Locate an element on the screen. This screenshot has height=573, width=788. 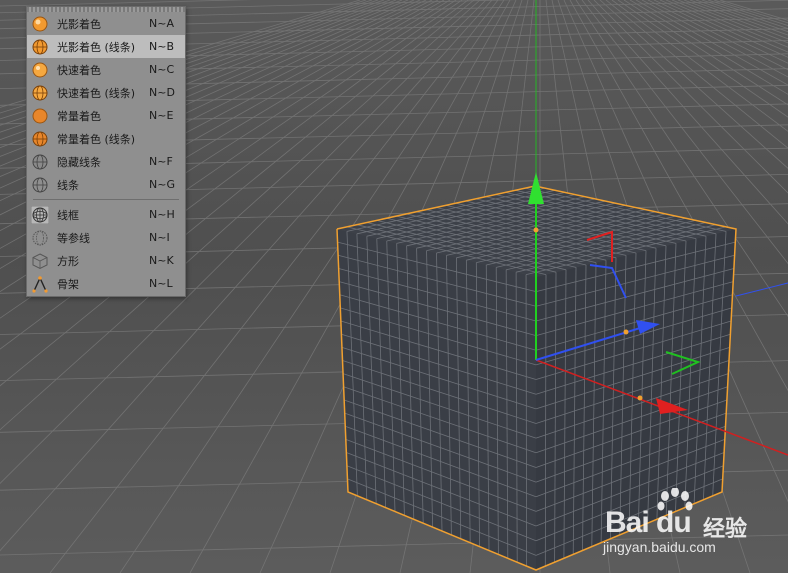
menu-item-label: 常量着色 (线条) is located at coordinates (96, 139).